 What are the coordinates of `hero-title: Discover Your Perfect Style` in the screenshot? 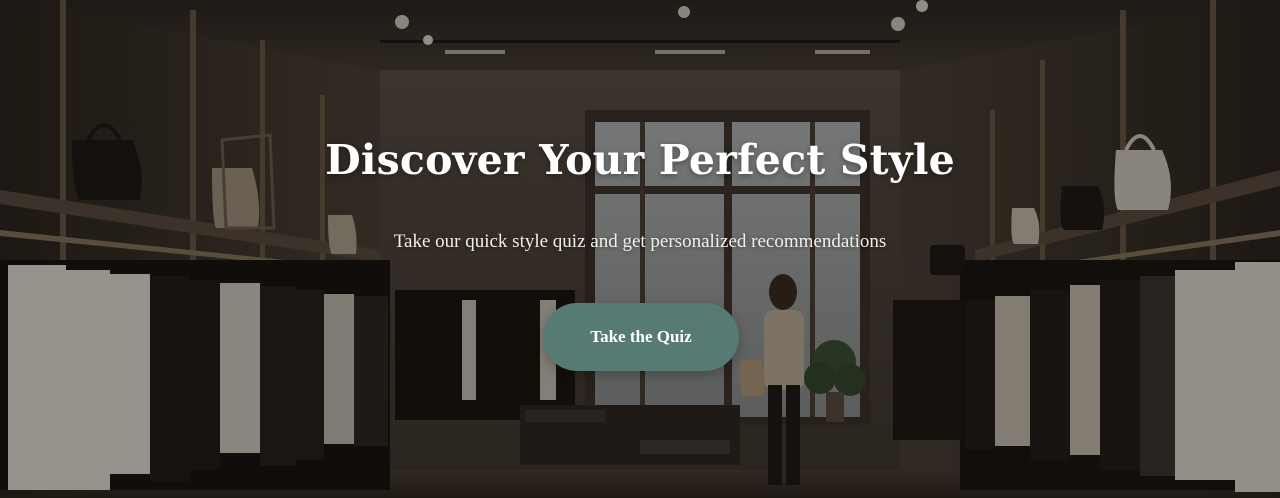 It's located at (640, 160).